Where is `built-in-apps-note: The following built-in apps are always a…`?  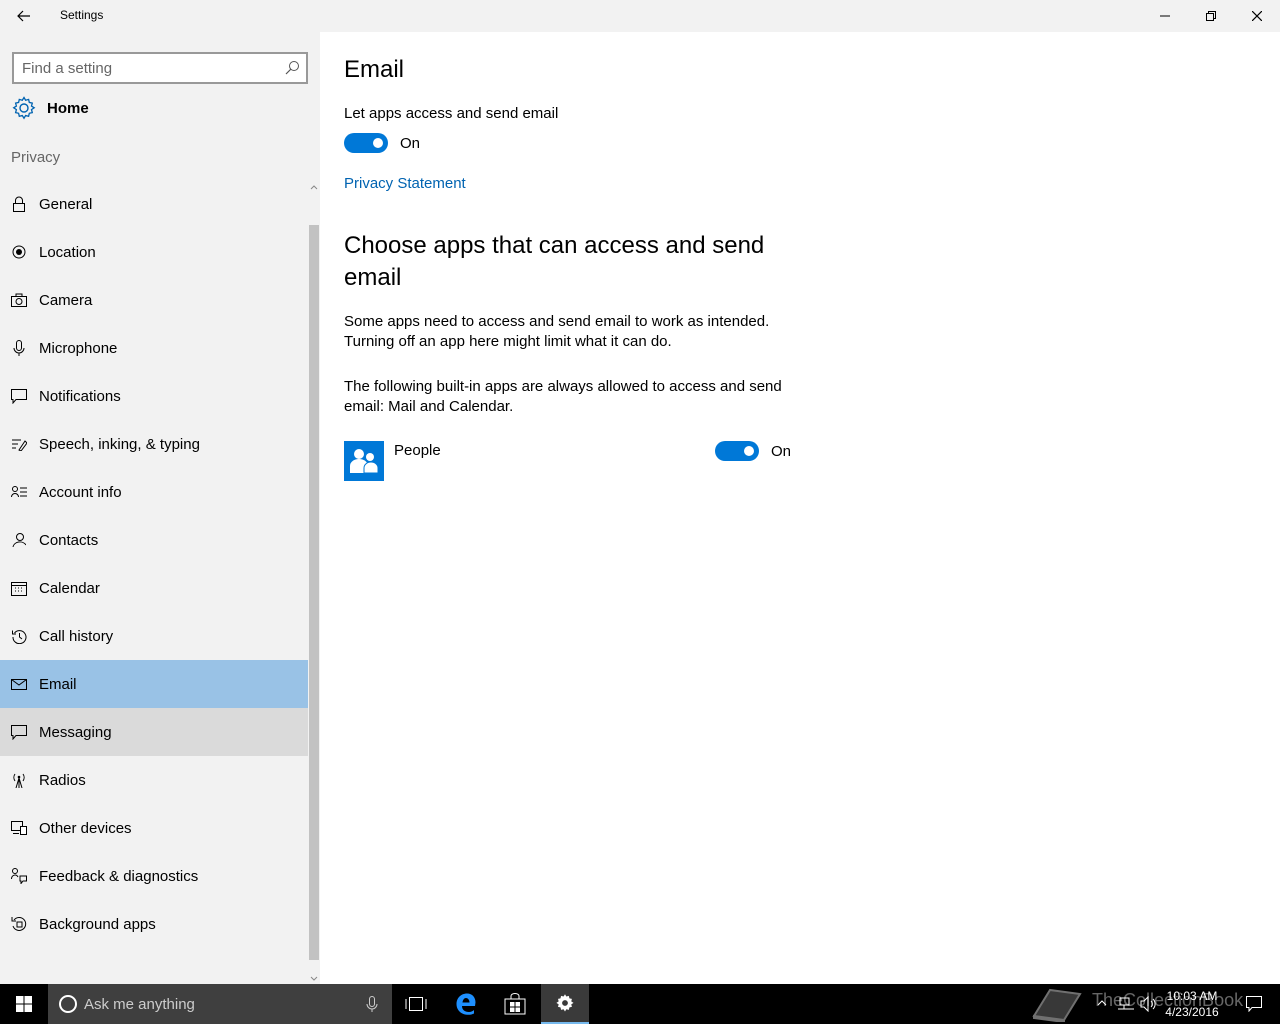 built-in-apps-note: The following built-in apps are always a… is located at coordinates (563, 396).